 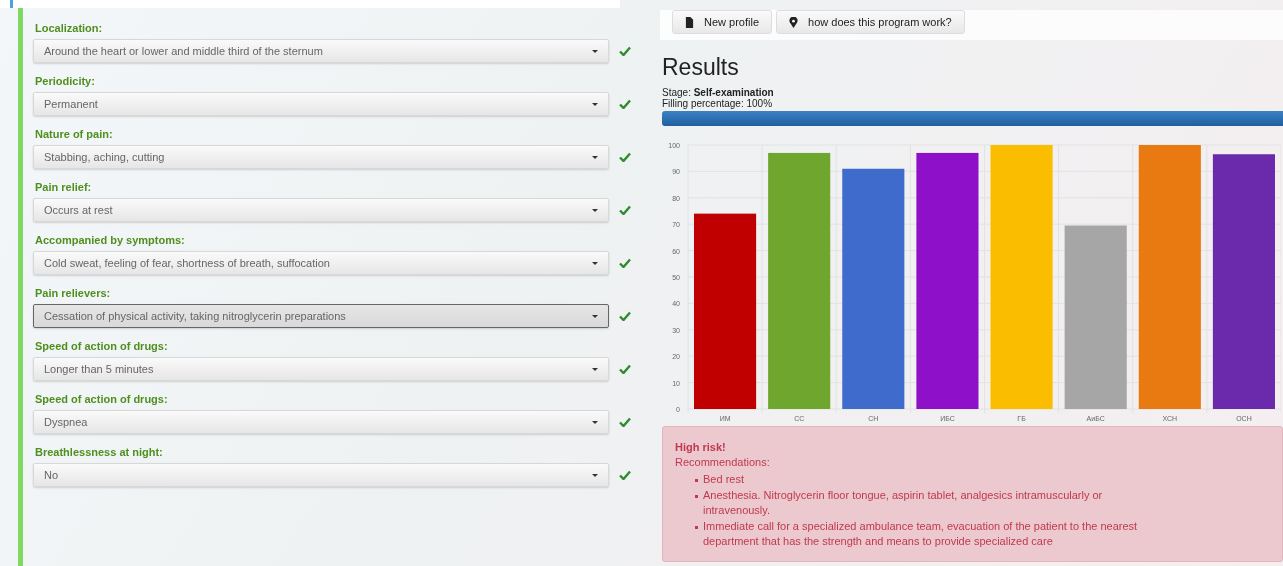 I want to click on dropdown: Cessation of physical activity, taking nitroglycerin preparations, so click(x=321, y=316).